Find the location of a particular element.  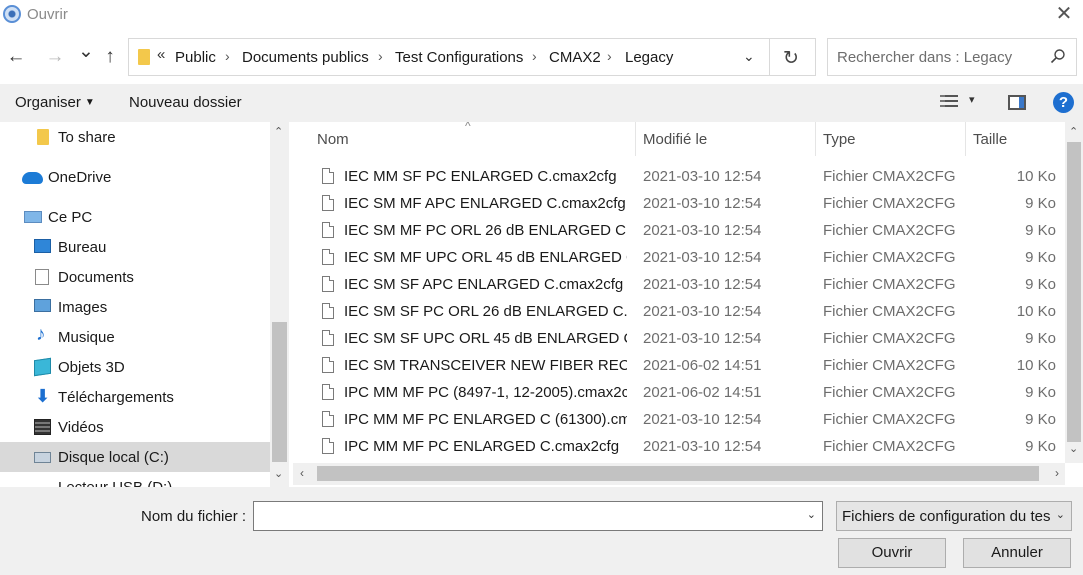

help-icon: ? is located at coordinates (1063, 102).